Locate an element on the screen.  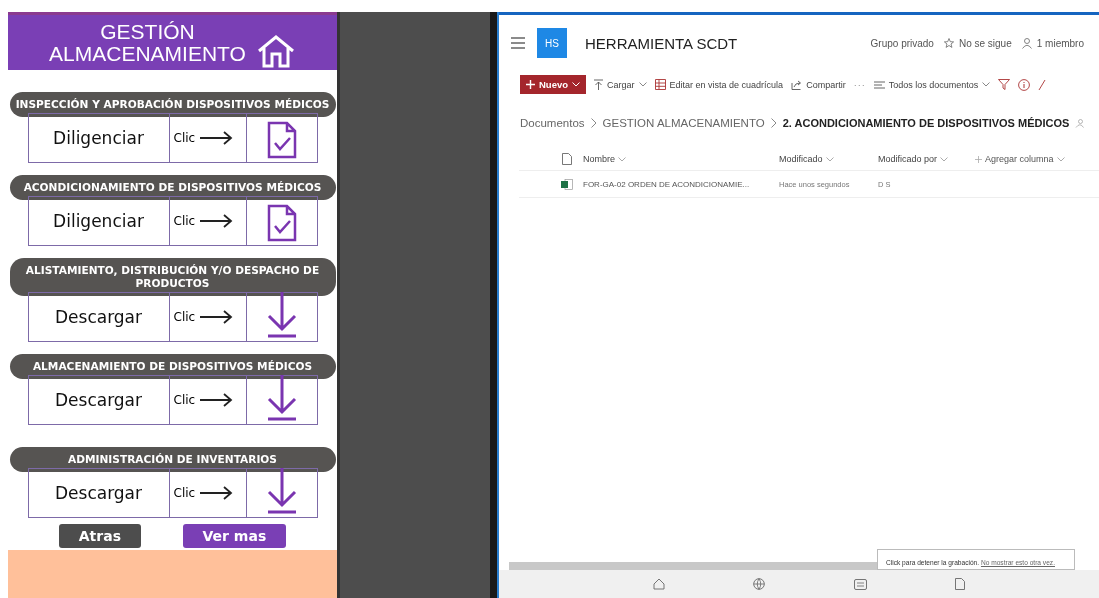
site-meta: No se sigue is located at coordinates (985, 43).